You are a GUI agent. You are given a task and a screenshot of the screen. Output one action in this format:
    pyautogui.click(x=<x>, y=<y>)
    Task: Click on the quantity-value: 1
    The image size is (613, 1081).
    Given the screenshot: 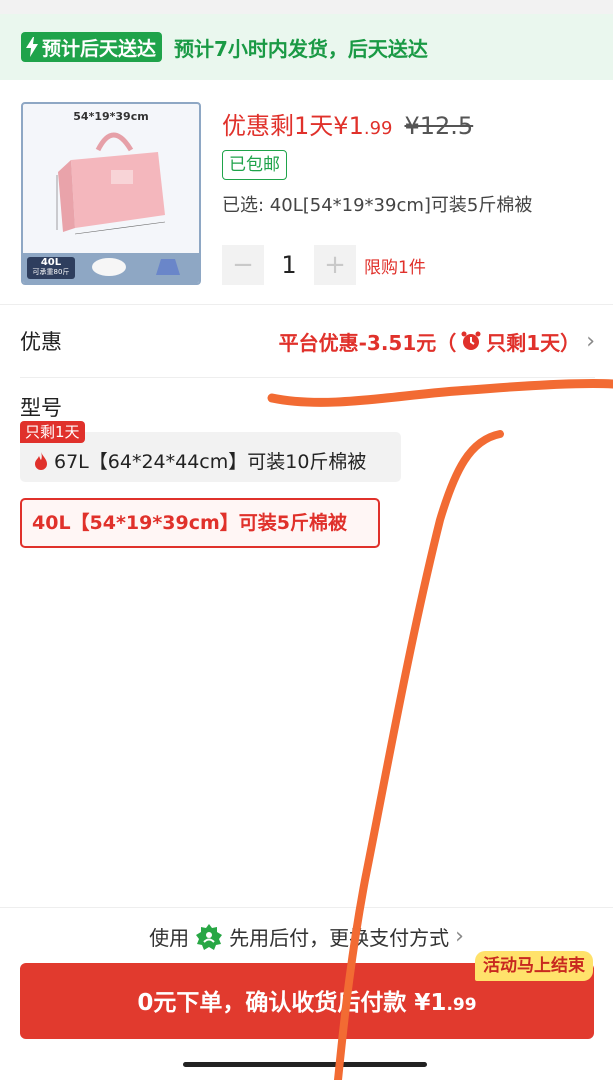 What is the action you would take?
    pyautogui.click(x=289, y=265)
    